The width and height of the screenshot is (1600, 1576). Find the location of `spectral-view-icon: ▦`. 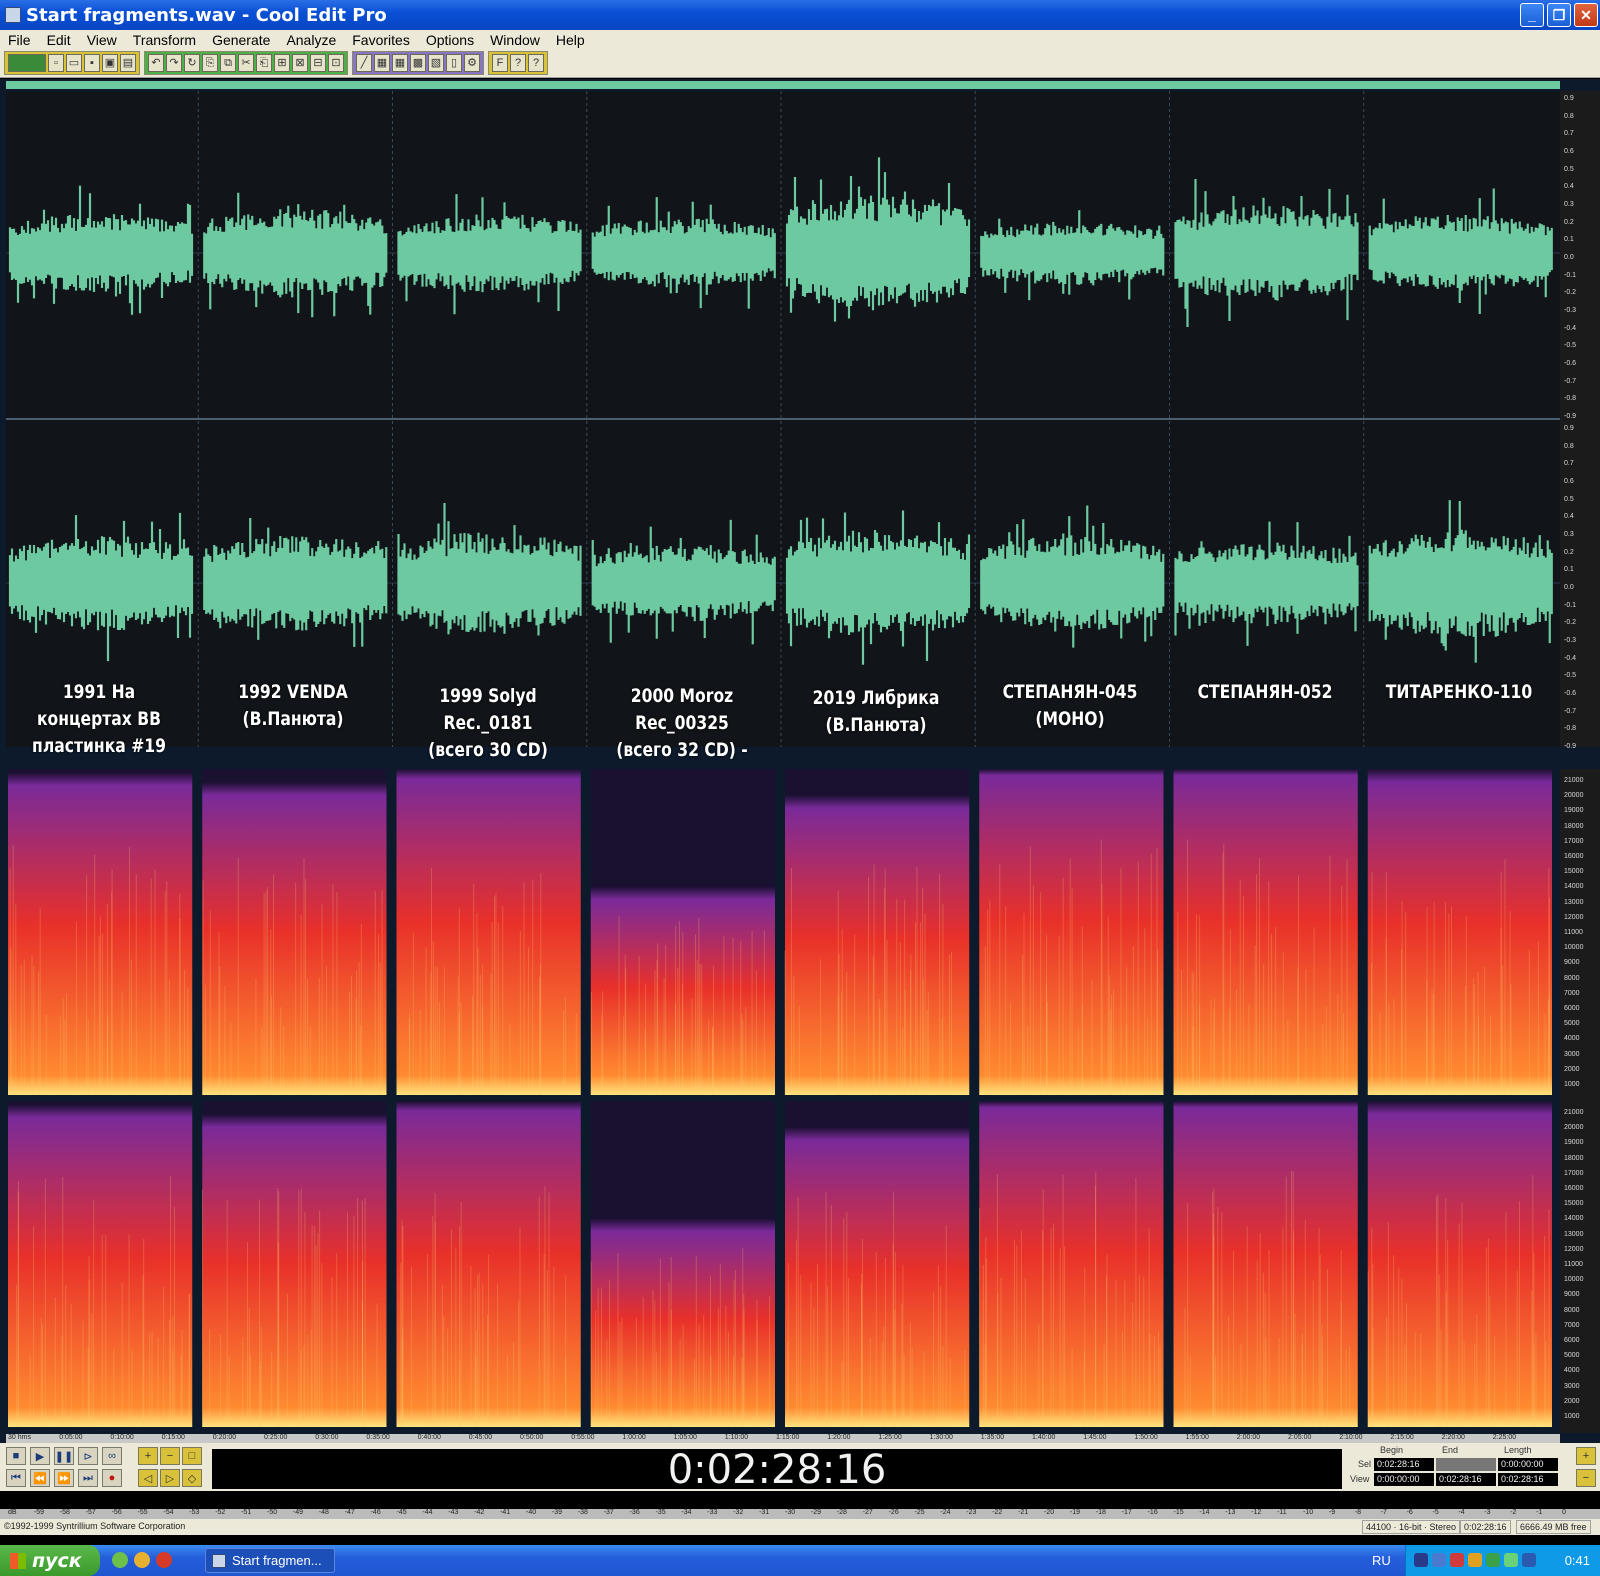

spectral-view-icon: ▦ is located at coordinates (382, 63).